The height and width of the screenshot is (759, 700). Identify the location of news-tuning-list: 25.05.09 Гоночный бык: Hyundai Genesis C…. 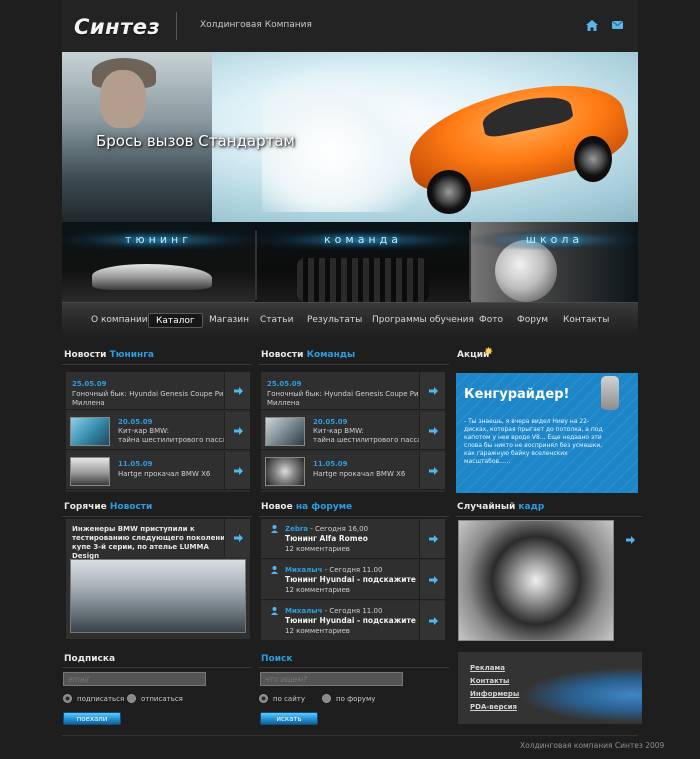
(158, 432).